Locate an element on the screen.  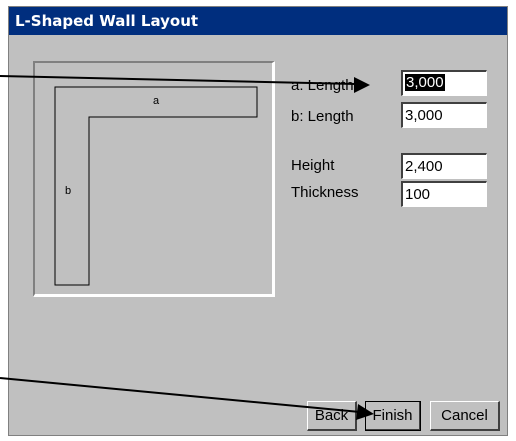
dimension-label-b: b is located at coordinates (68, 191).